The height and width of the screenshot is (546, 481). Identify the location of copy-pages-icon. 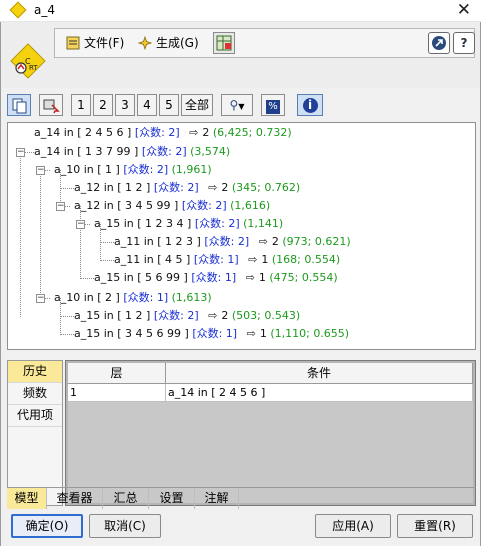
(19, 106).